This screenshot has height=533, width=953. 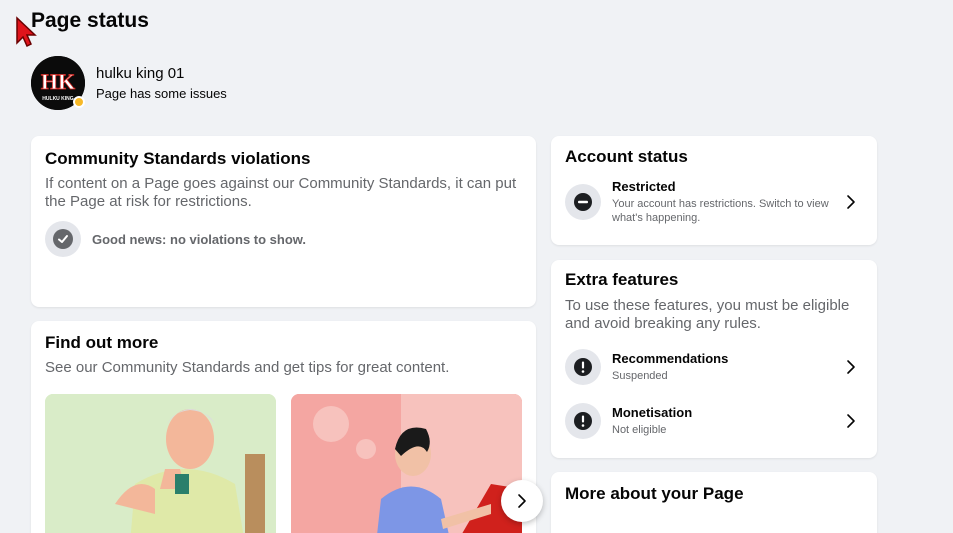 I want to click on svg-text: HK, so click(x=58, y=81).